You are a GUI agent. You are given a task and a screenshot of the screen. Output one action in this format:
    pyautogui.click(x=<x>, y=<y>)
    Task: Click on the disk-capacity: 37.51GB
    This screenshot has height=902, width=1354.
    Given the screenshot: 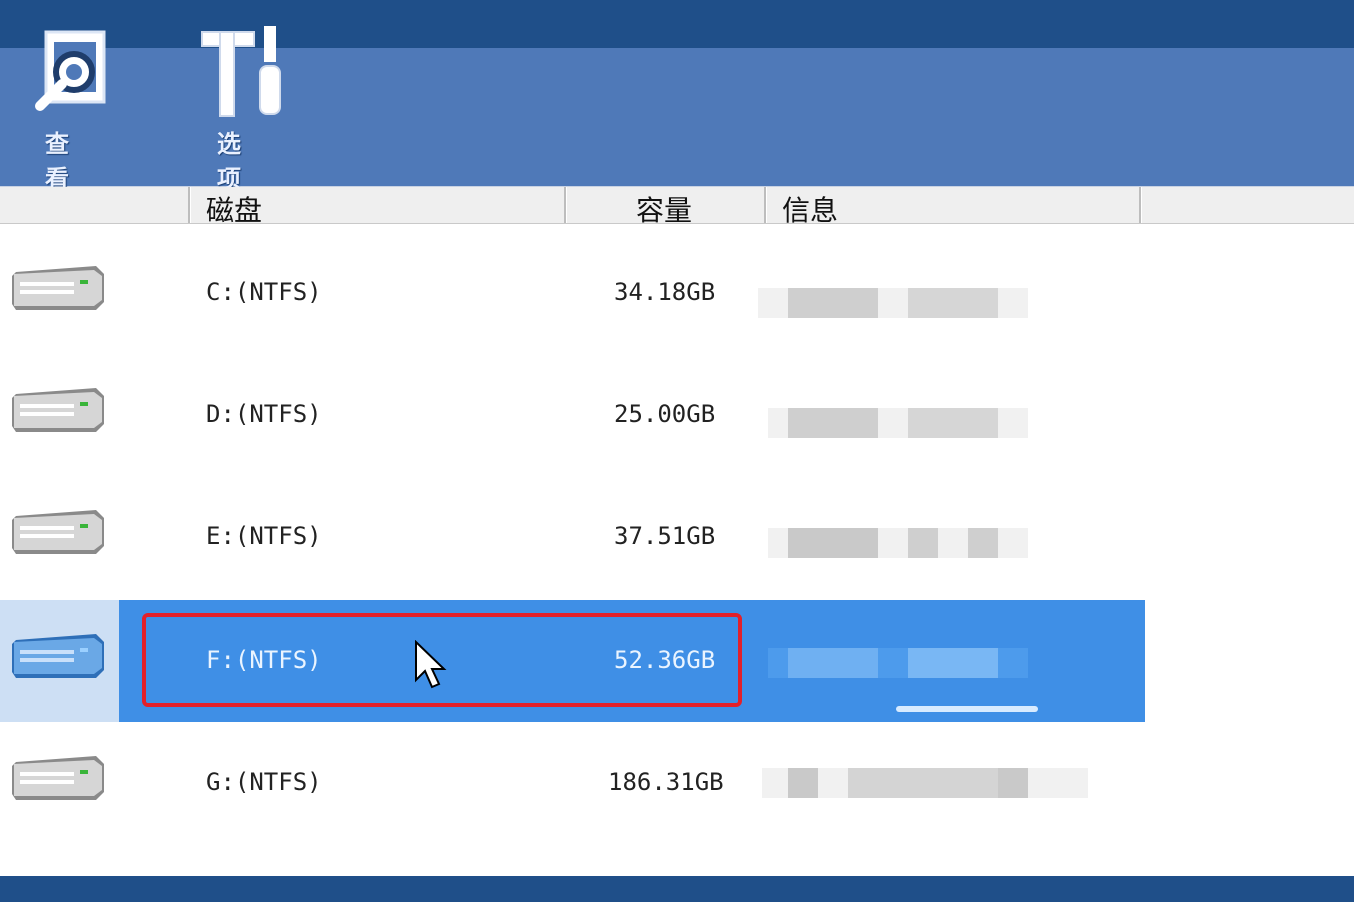 What is the action you would take?
    pyautogui.click(x=665, y=536)
    